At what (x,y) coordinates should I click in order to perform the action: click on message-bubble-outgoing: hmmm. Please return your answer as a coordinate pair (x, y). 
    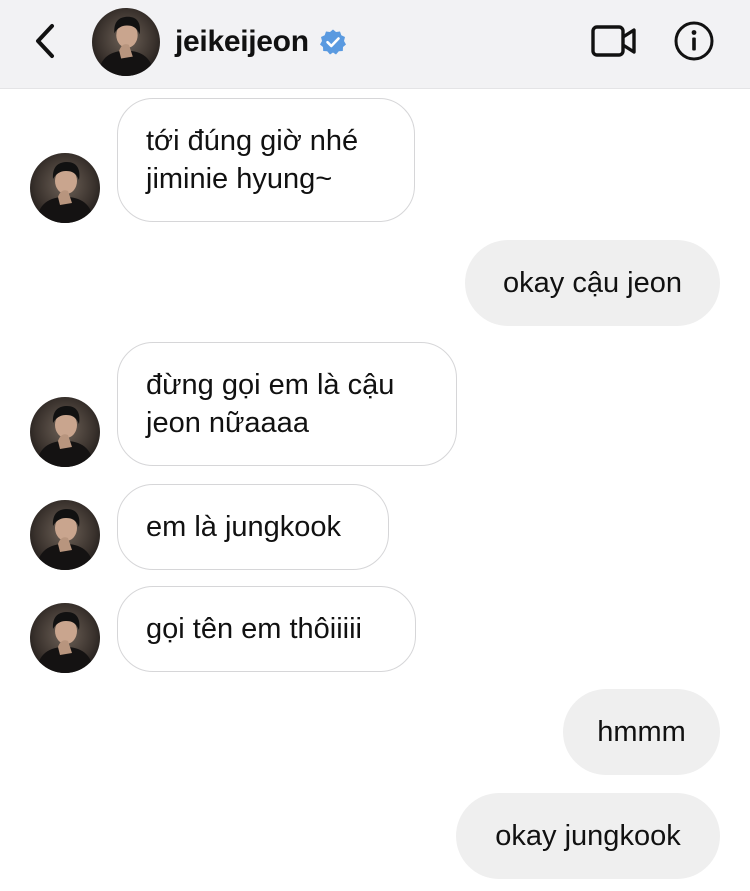
    Looking at the image, I should click on (641, 732).